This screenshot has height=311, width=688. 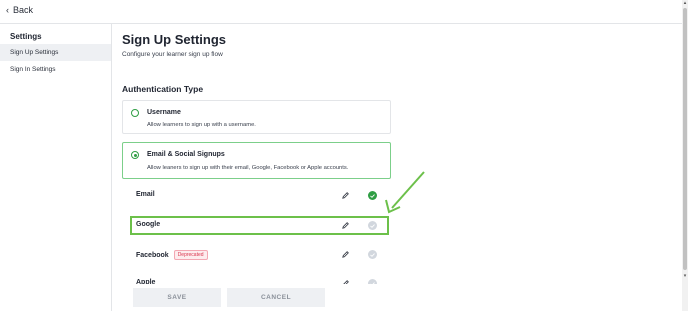 What do you see at coordinates (685, 3) in the screenshot?
I see `scroll-up-arrow-icon: ▴` at bounding box center [685, 3].